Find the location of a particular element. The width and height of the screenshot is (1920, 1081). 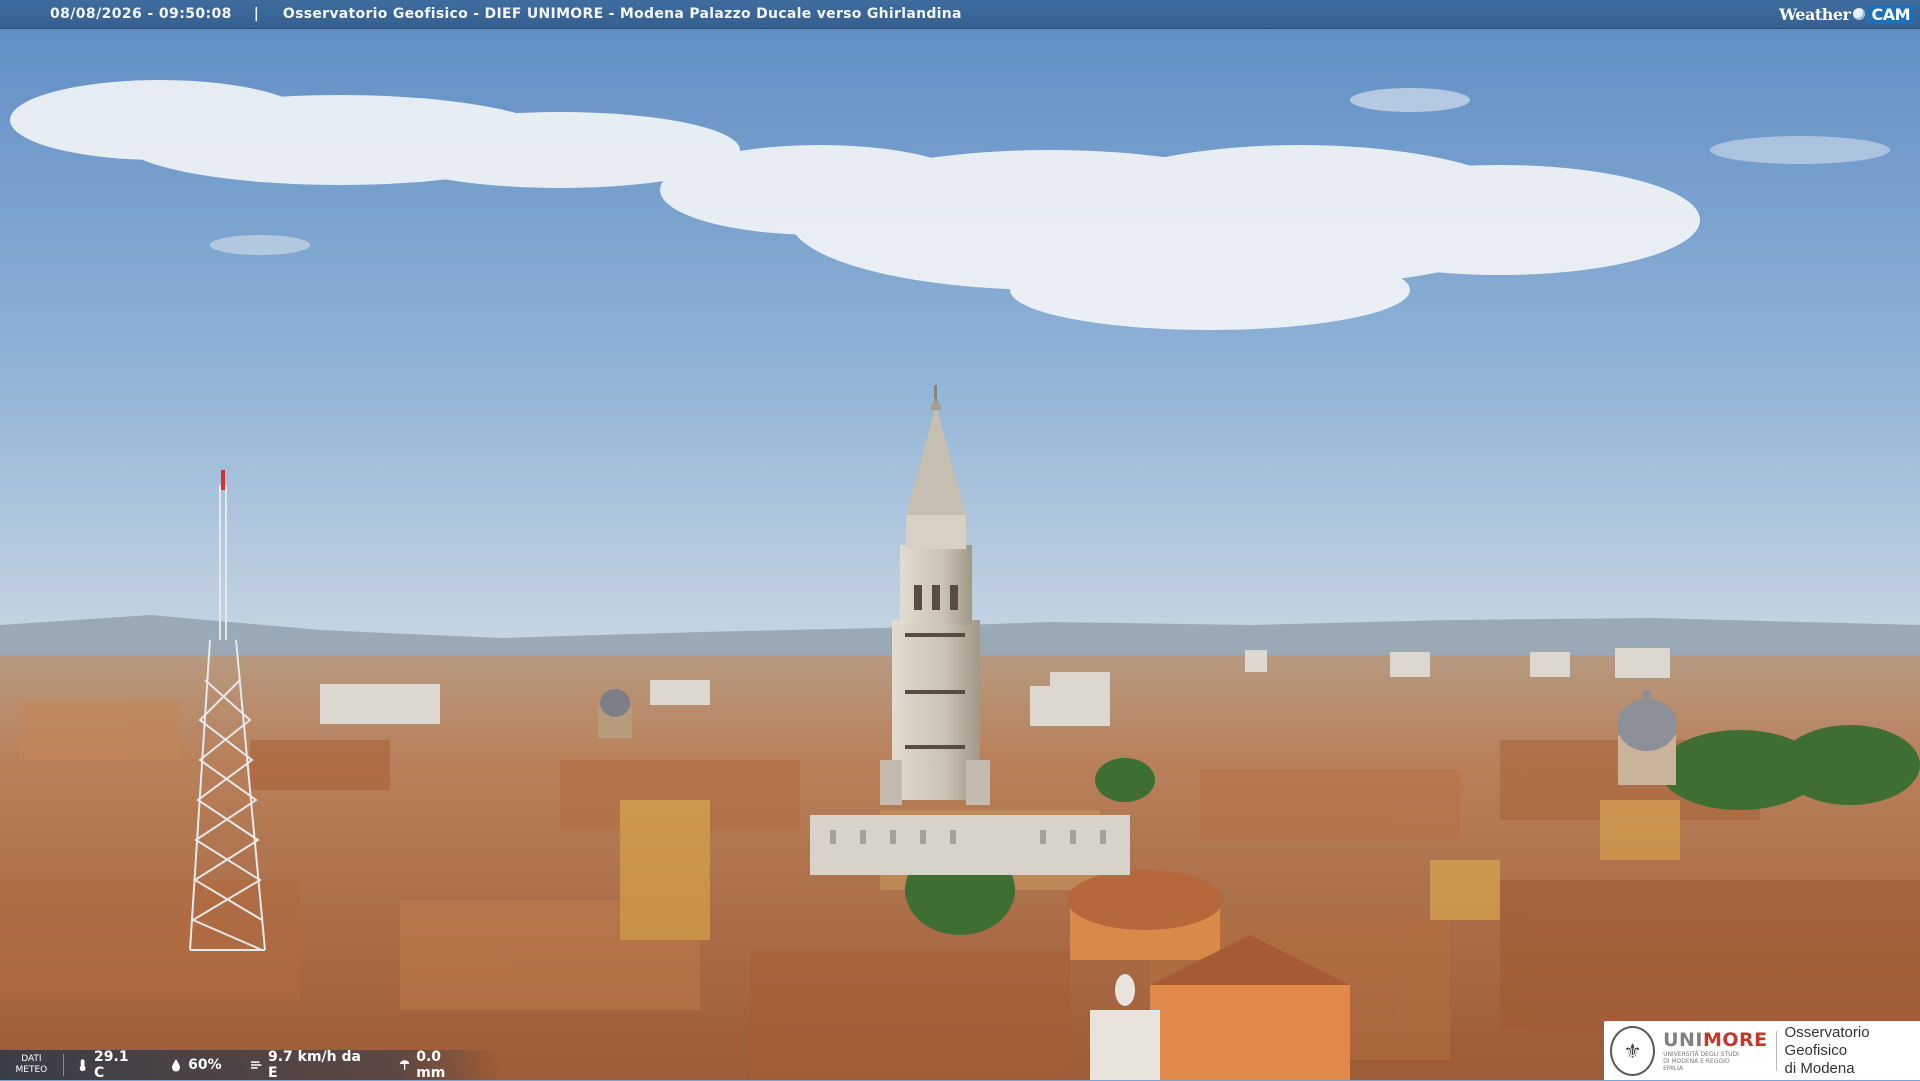

meteo-humidity: 60% is located at coordinates (195, 1065).